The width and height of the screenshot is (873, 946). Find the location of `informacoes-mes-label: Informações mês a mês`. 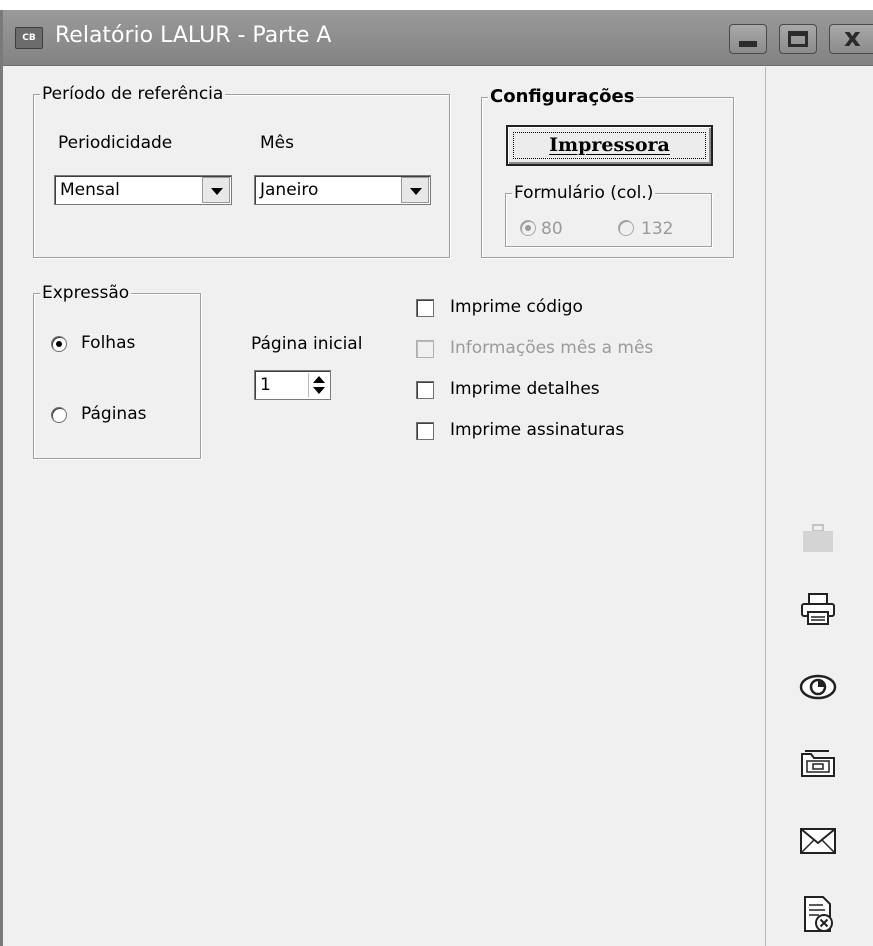

informacoes-mes-label: Informações mês a mês is located at coordinates (552, 348).